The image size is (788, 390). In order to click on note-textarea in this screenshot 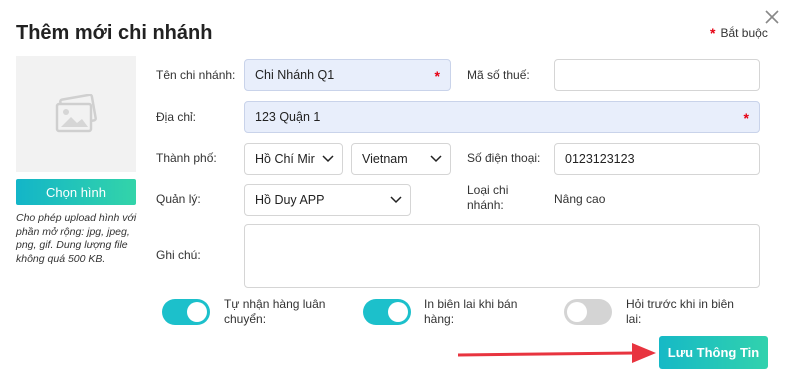, I will do `click(502, 256)`.